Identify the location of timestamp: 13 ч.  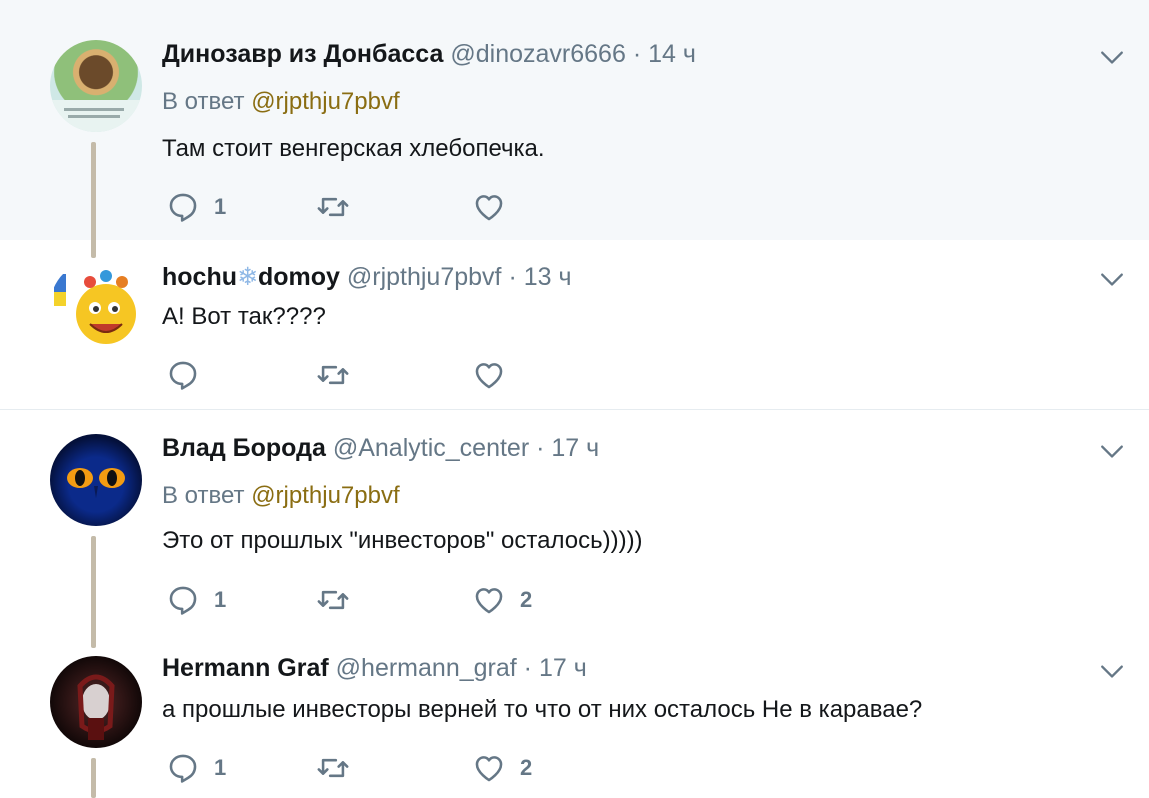
(548, 277).